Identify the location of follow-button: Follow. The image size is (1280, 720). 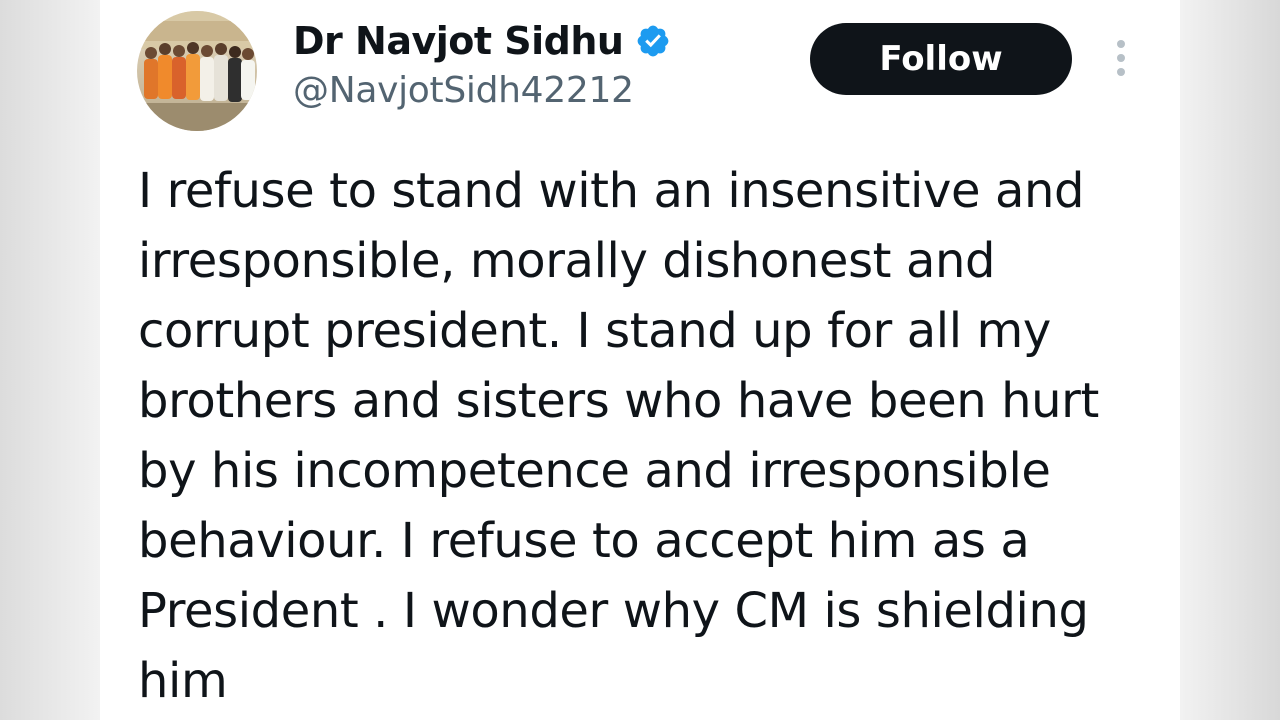
(941, 59).